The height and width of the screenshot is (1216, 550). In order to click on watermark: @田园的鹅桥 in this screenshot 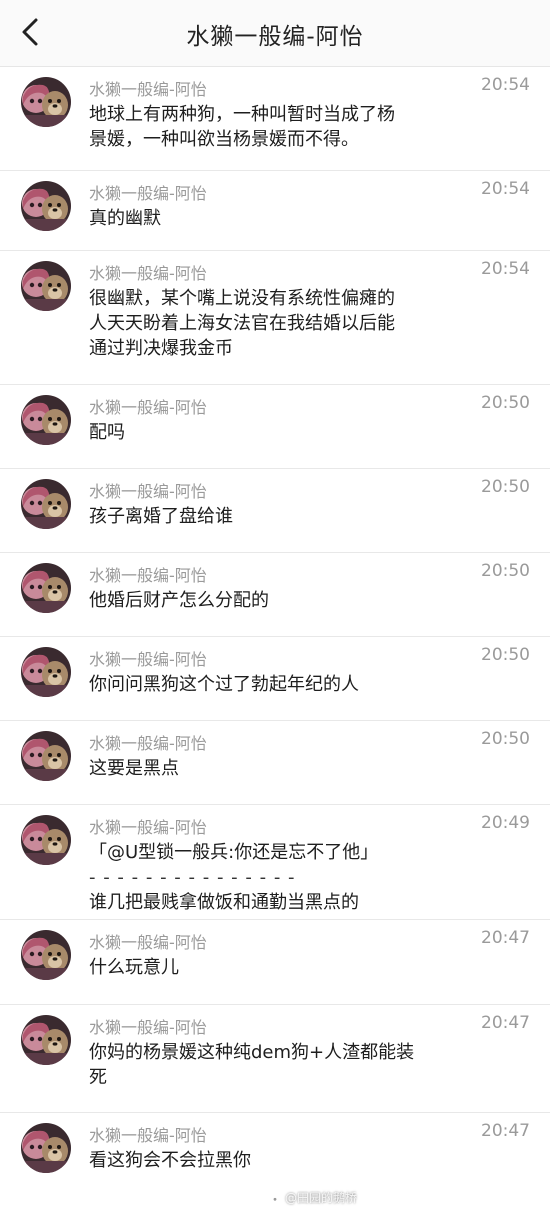, I will do `click(313, 1197)`.